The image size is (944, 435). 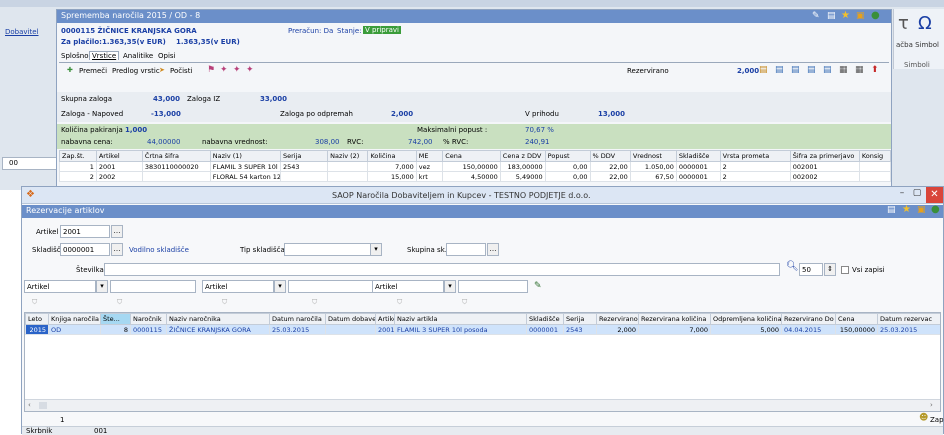 I want to click on zapri-icon: ☻, so click(x=923, y=418).